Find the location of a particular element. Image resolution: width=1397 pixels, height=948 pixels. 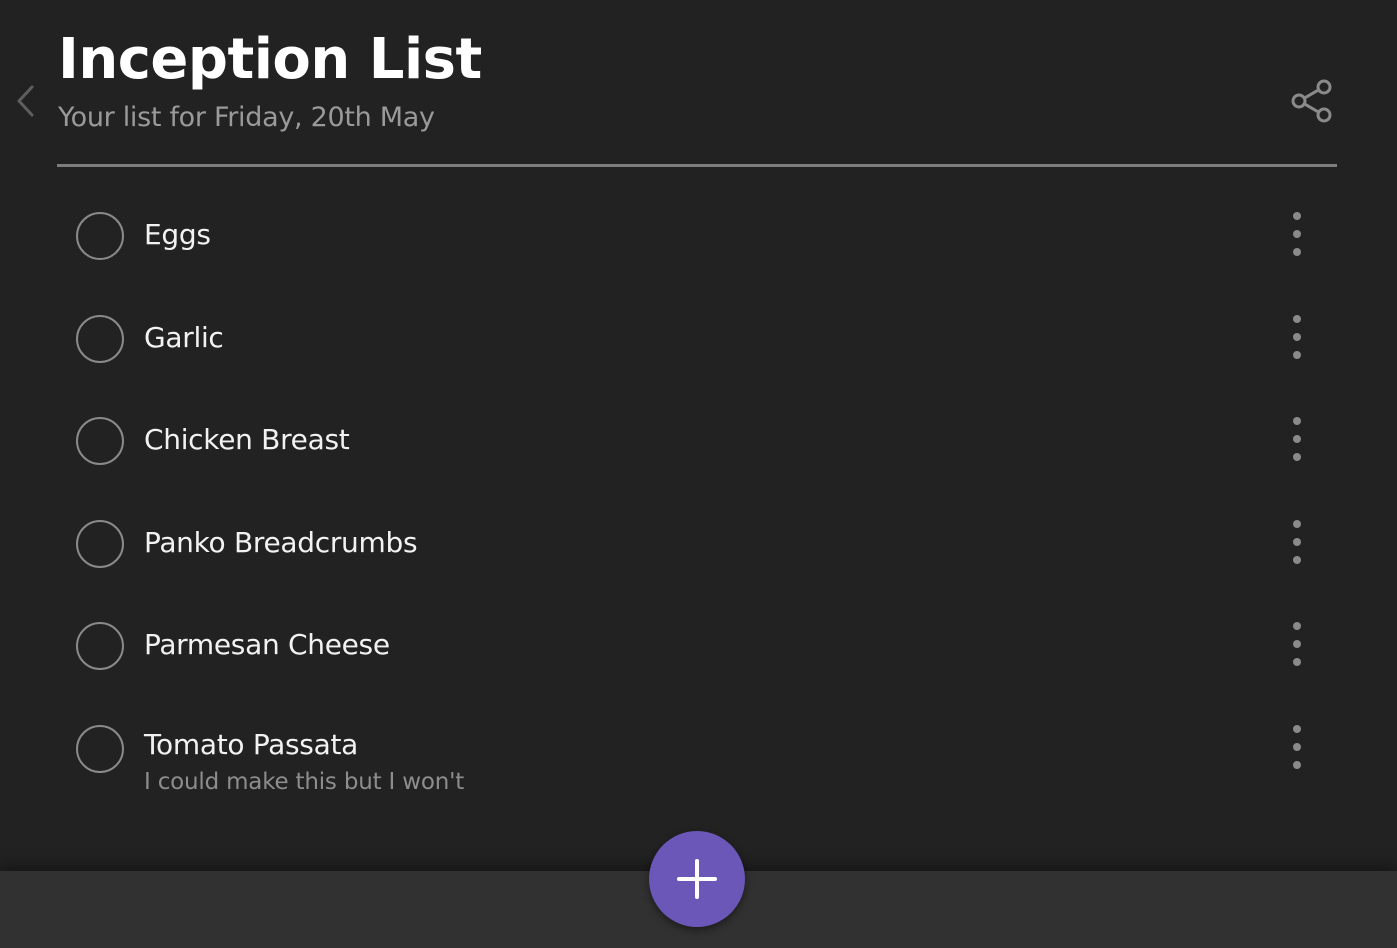

item-label: Panko Breadcrumbs is located at coordinates (281, 543).